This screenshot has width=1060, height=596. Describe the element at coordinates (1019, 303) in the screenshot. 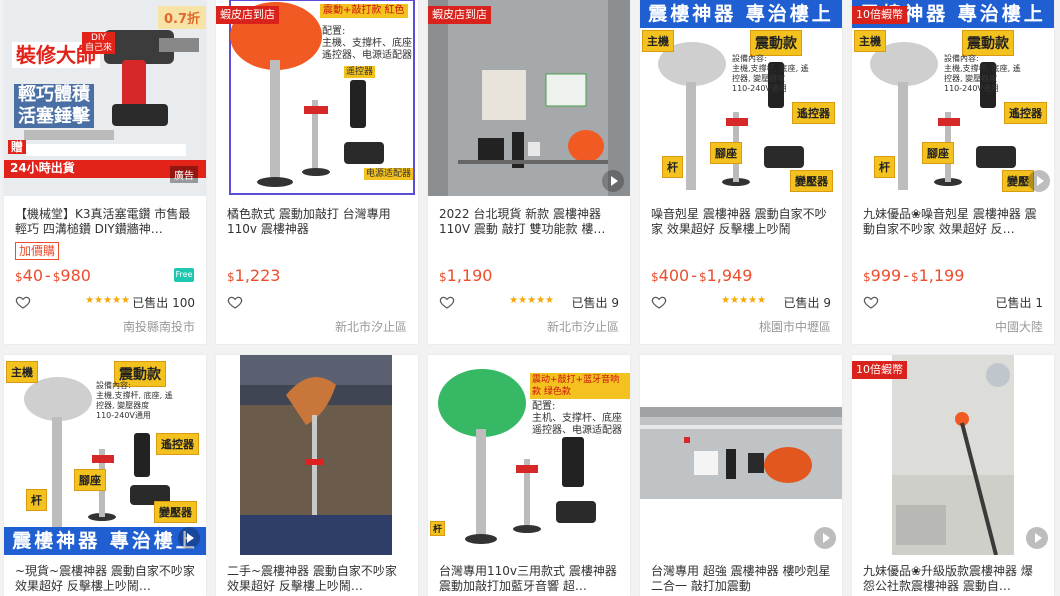

I see `sold-count: 已售出 1` at that location.